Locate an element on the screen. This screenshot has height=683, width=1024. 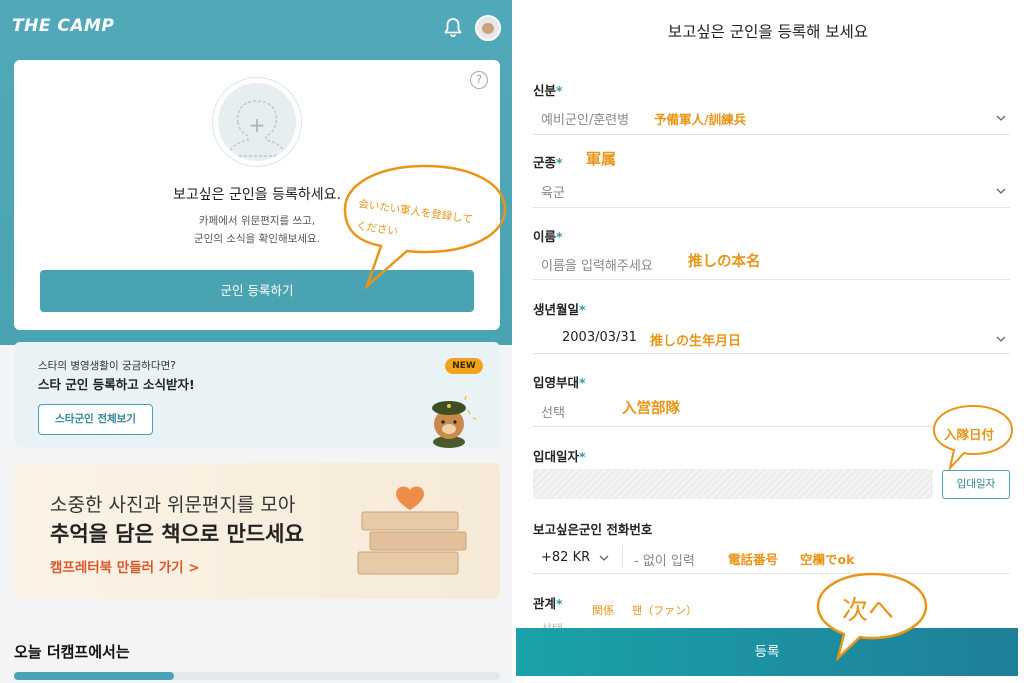
label-status: 신분* is located at coordinates (548, 90).